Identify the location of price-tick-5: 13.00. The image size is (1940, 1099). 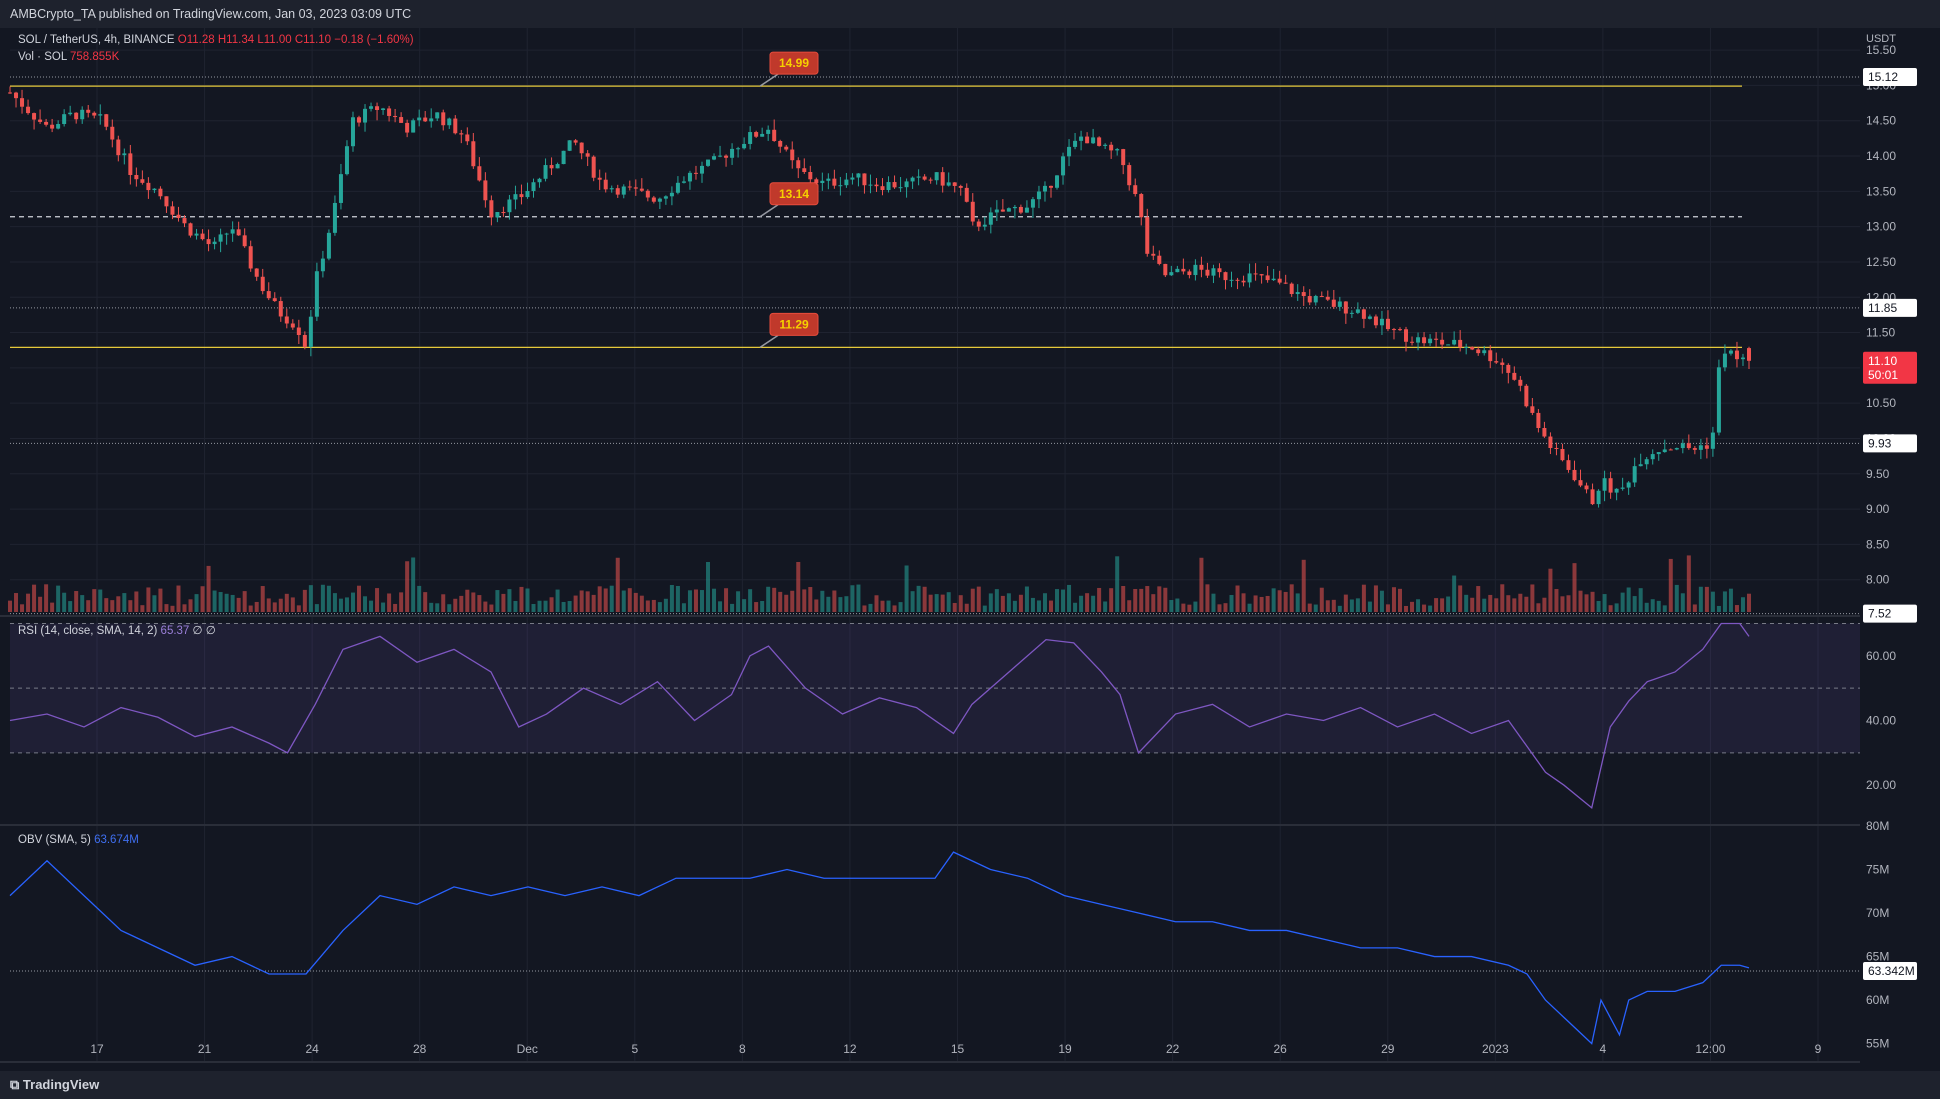
(1881, 227).